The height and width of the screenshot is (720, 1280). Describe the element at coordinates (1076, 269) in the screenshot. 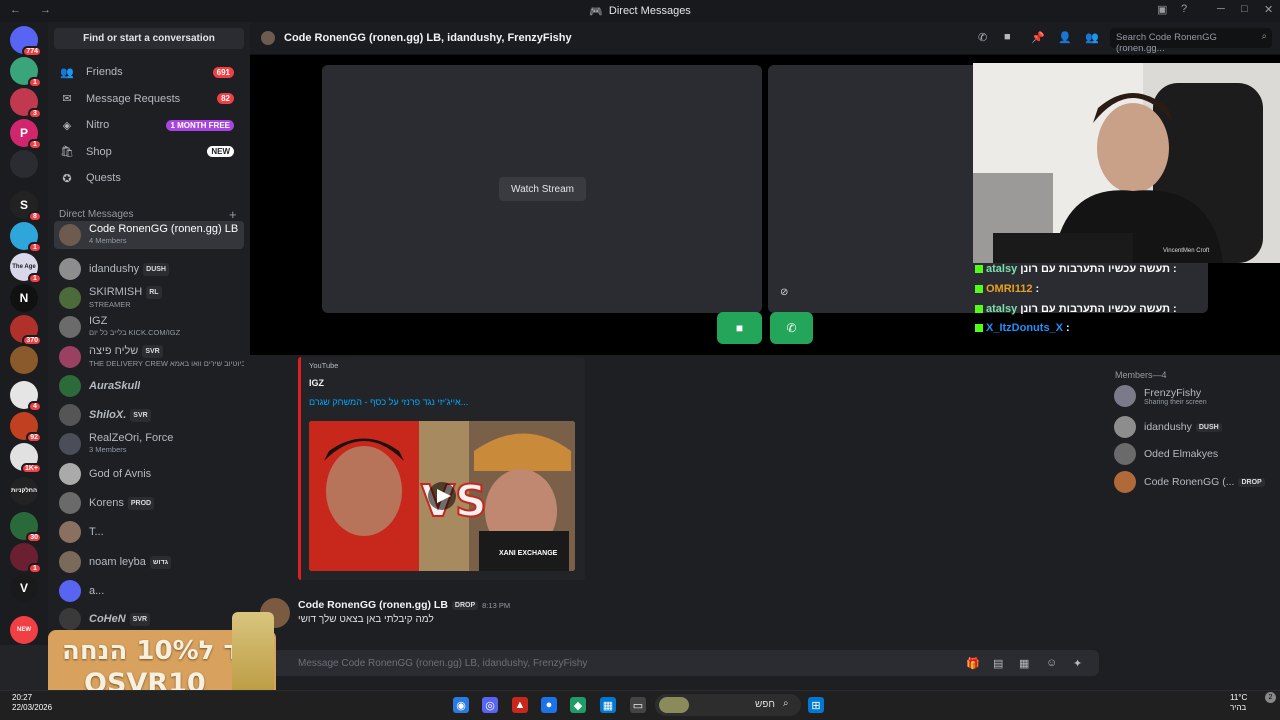

I see `stream-chat-line: atalsy תעשה עכשיו התערבות עם רונן :` at that location.